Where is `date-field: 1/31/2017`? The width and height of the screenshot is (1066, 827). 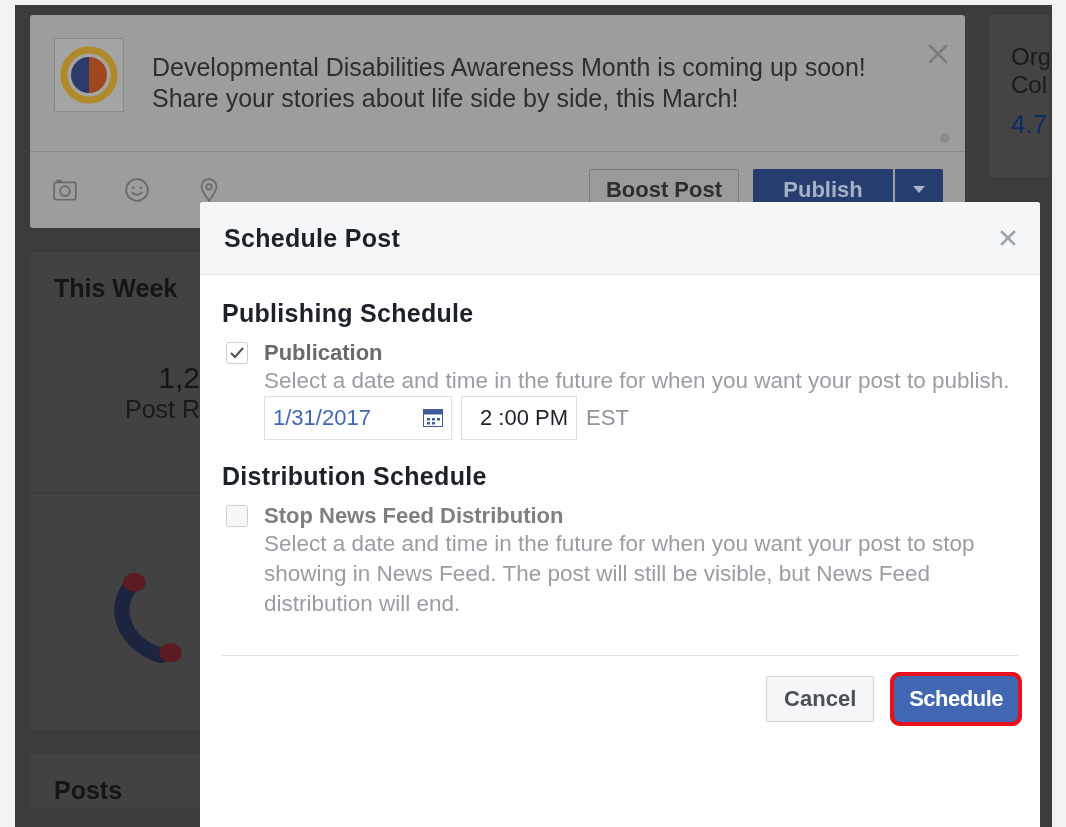
date-field: 1/31/2017 is located at coordinates (358, 418).